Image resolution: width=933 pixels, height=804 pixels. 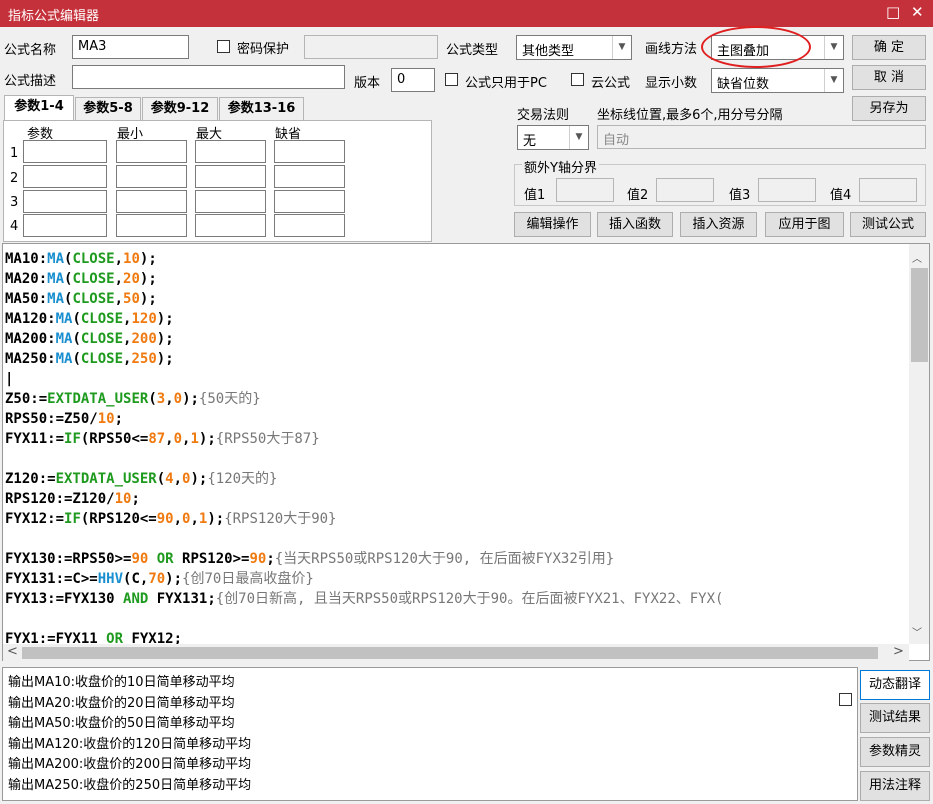 What do you see at coordinates (371, 47) in the screenshot?
I see `password-input` at bounding box center [371, 47].